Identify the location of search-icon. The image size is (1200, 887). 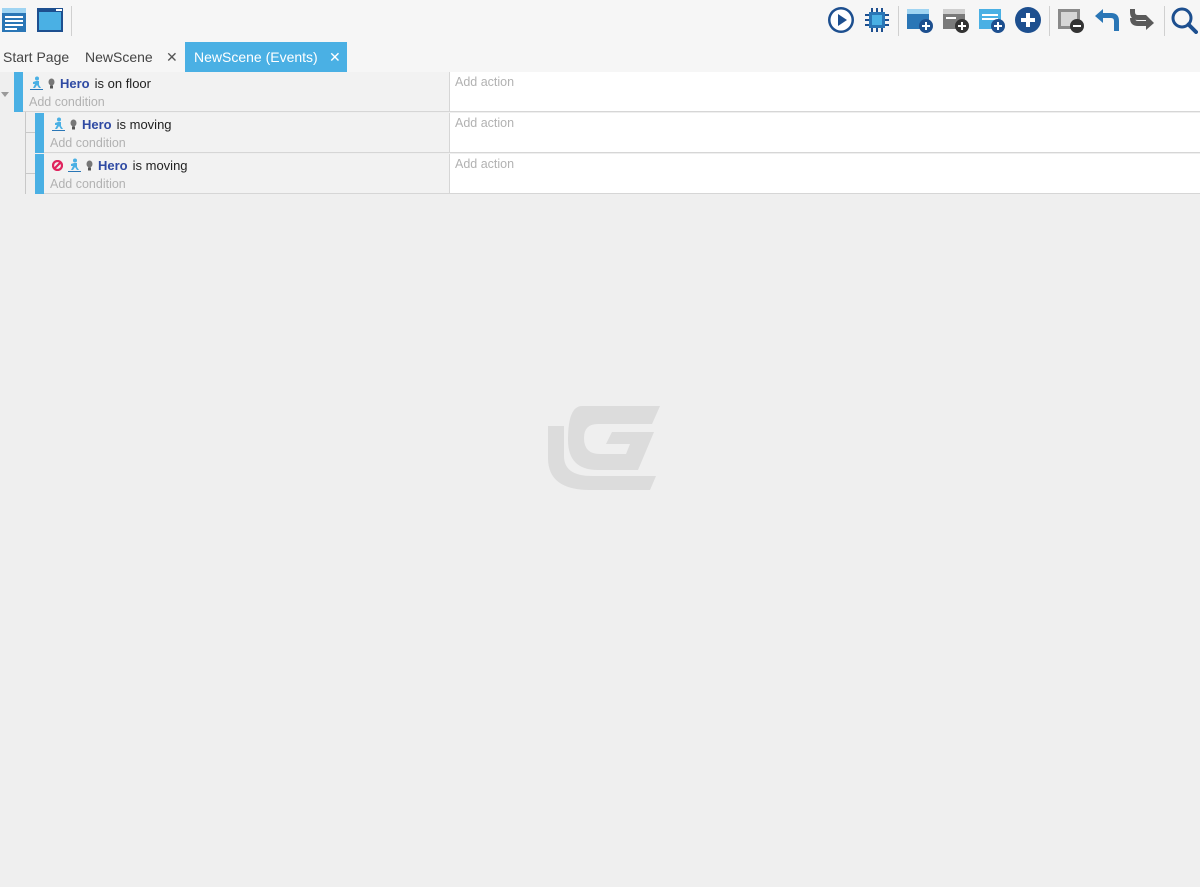
(1184, 20).